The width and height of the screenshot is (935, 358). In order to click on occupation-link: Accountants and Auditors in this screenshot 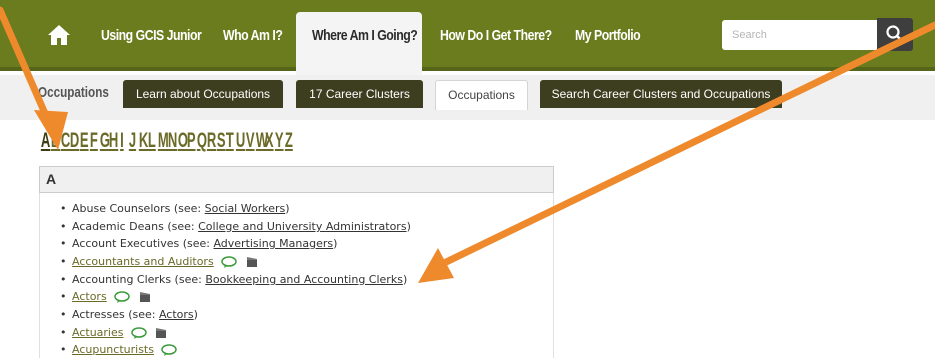, I will do `click(143, 261)`.